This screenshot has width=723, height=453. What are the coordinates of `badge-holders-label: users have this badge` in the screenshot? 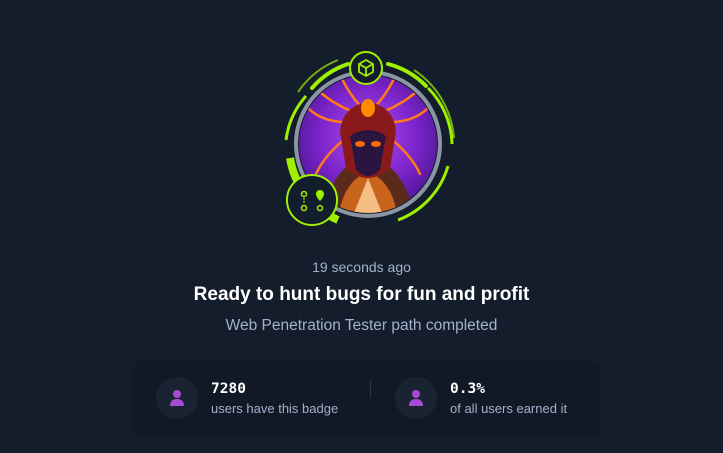 It's located at (275, 408).